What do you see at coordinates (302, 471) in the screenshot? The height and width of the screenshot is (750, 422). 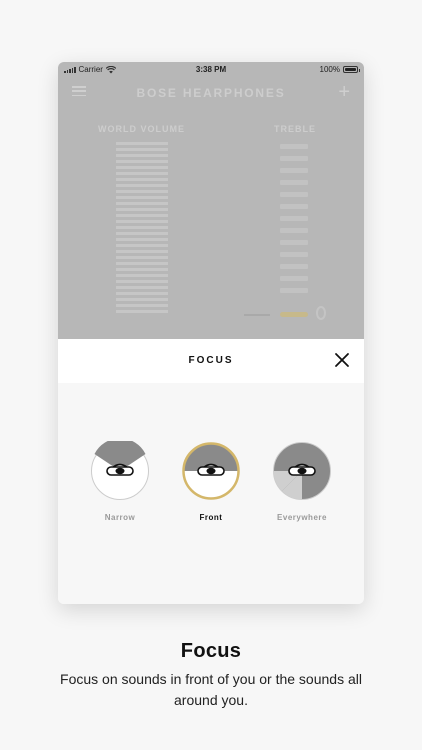 I see `everywhere-focus-icon` at bounding box center [302, 471].